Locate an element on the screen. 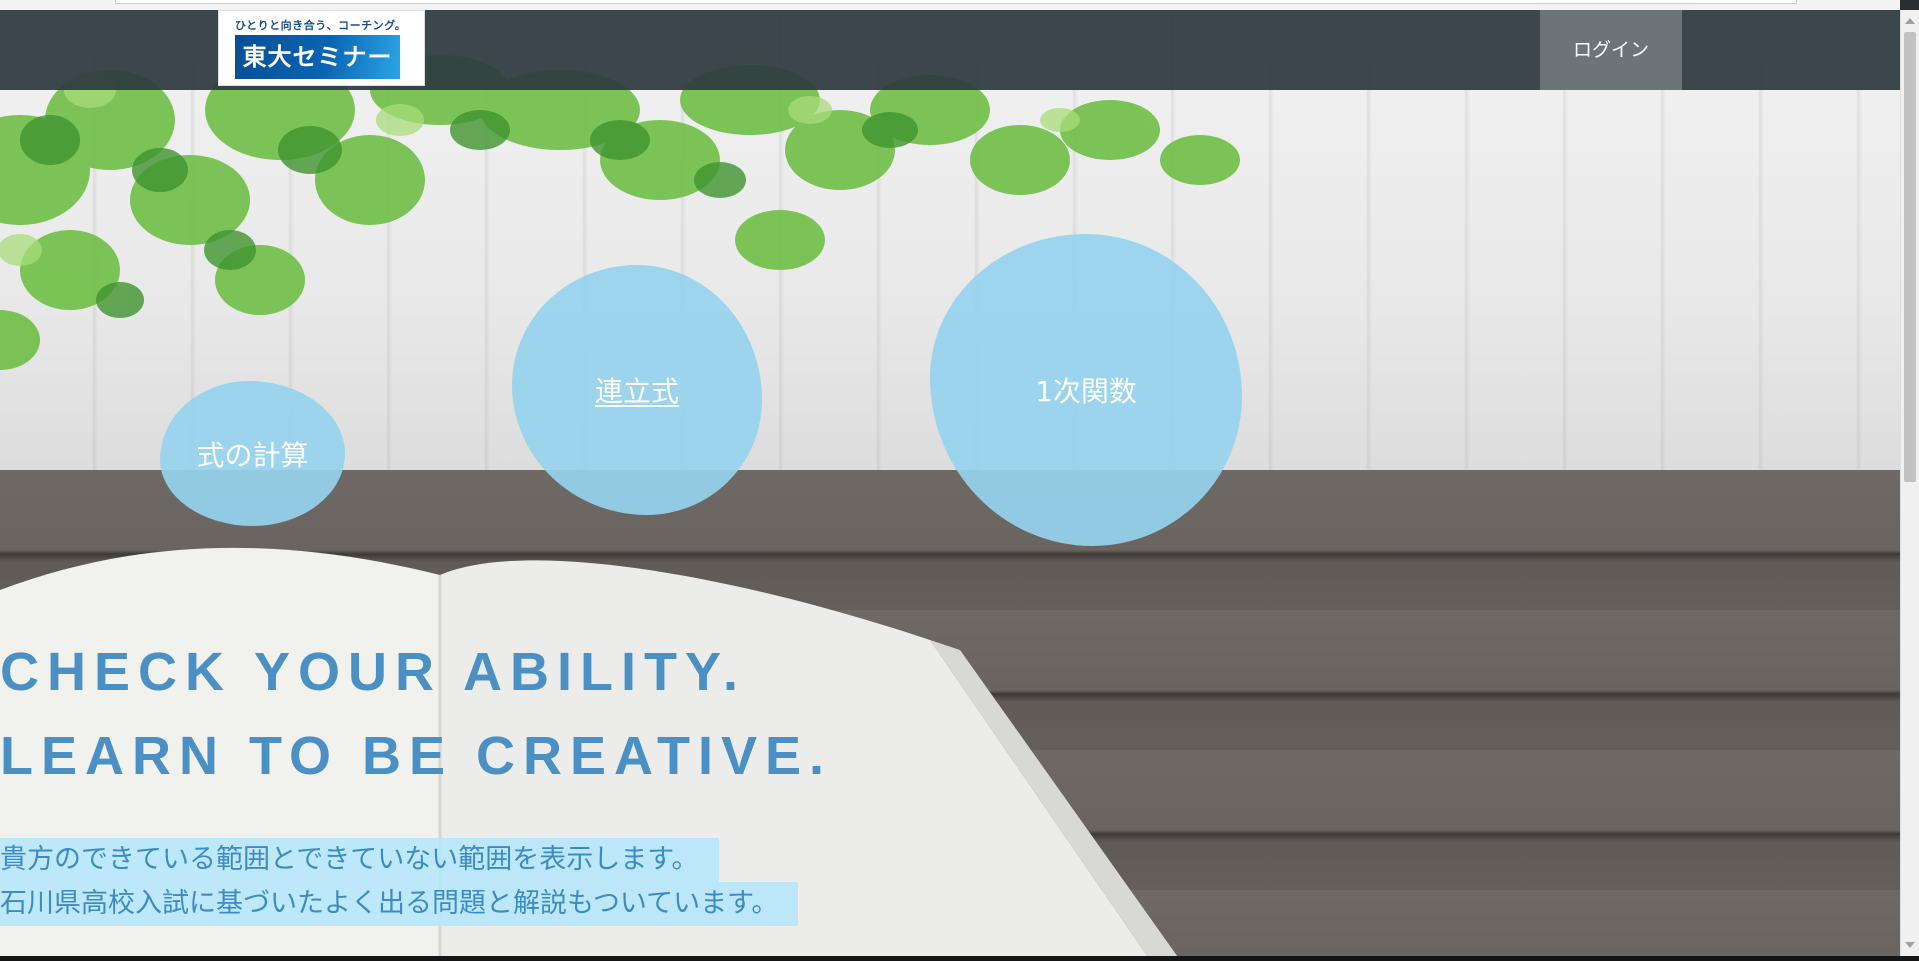  logo-name: 東大セミナー is located at coordinates (317, 57).